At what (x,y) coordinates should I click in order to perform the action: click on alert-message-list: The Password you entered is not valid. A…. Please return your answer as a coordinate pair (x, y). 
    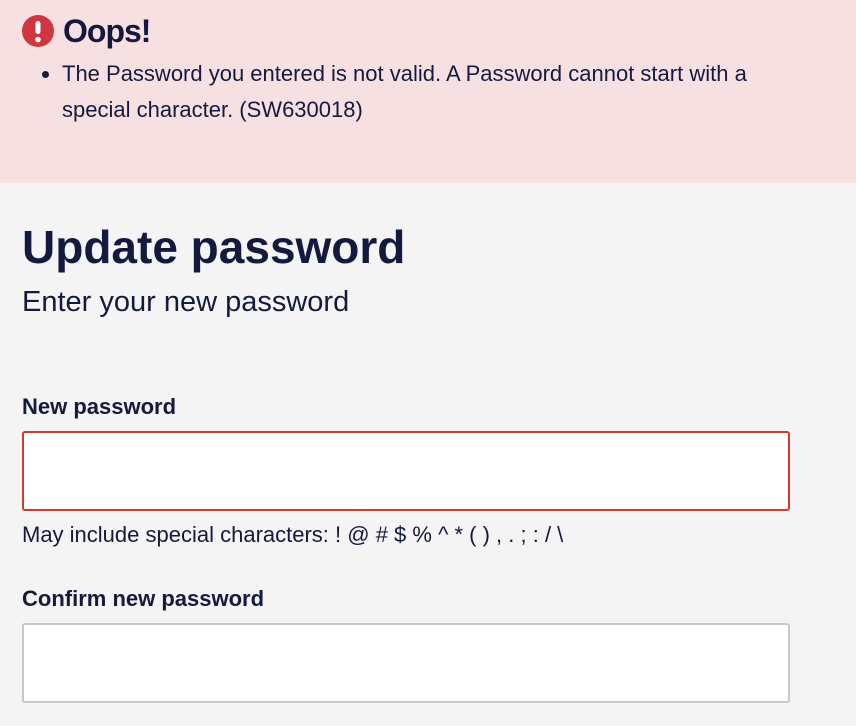
    Looking at the image, I should click on (417, 92).